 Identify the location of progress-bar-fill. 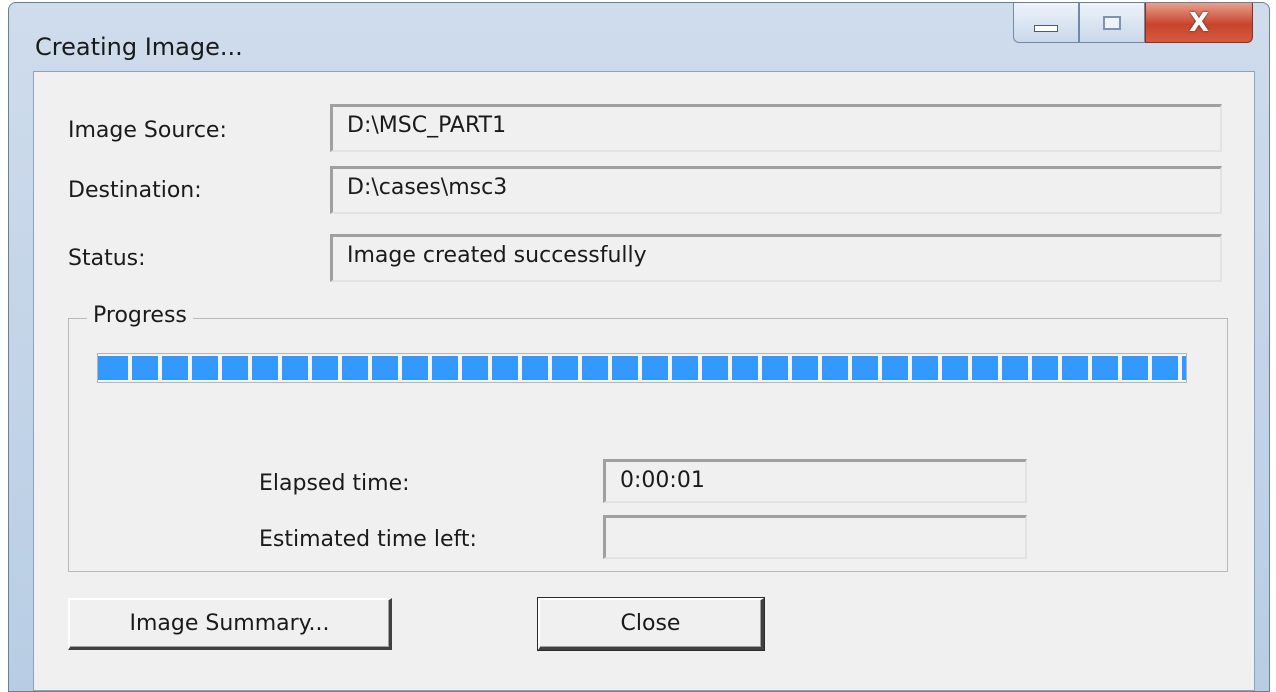
(642, 368).